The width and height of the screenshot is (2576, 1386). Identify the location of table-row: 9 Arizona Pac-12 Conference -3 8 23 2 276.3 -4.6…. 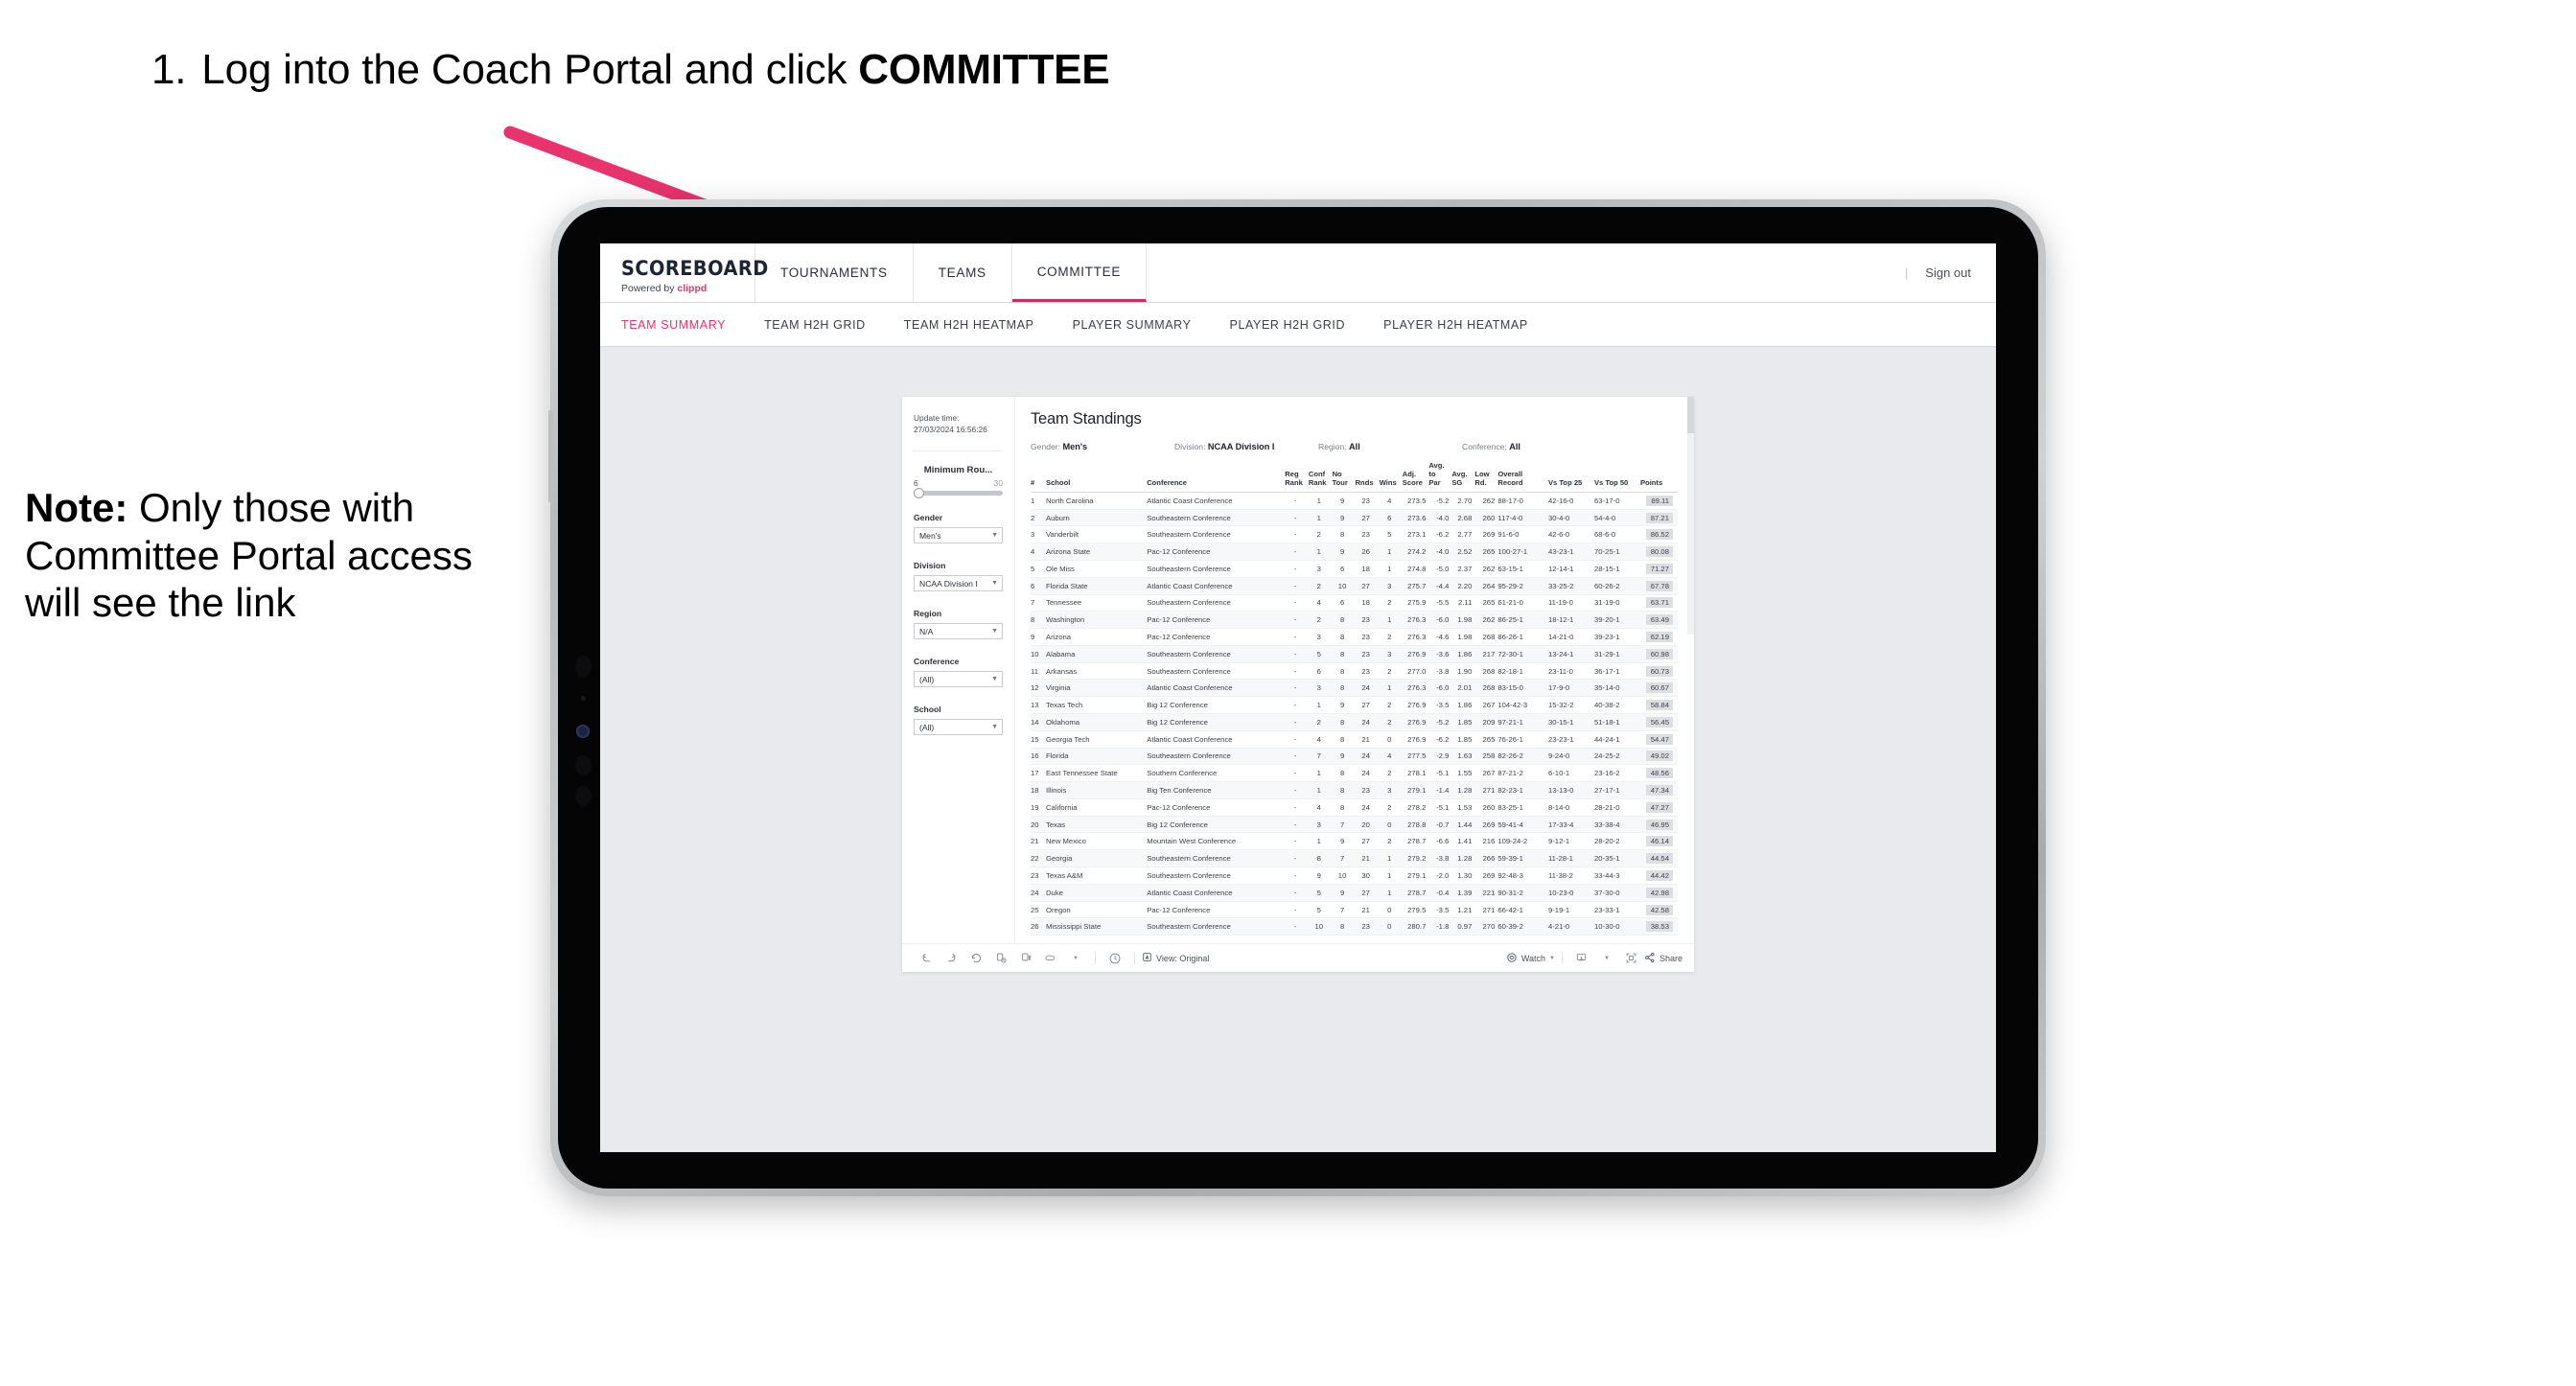
(1355, 637).